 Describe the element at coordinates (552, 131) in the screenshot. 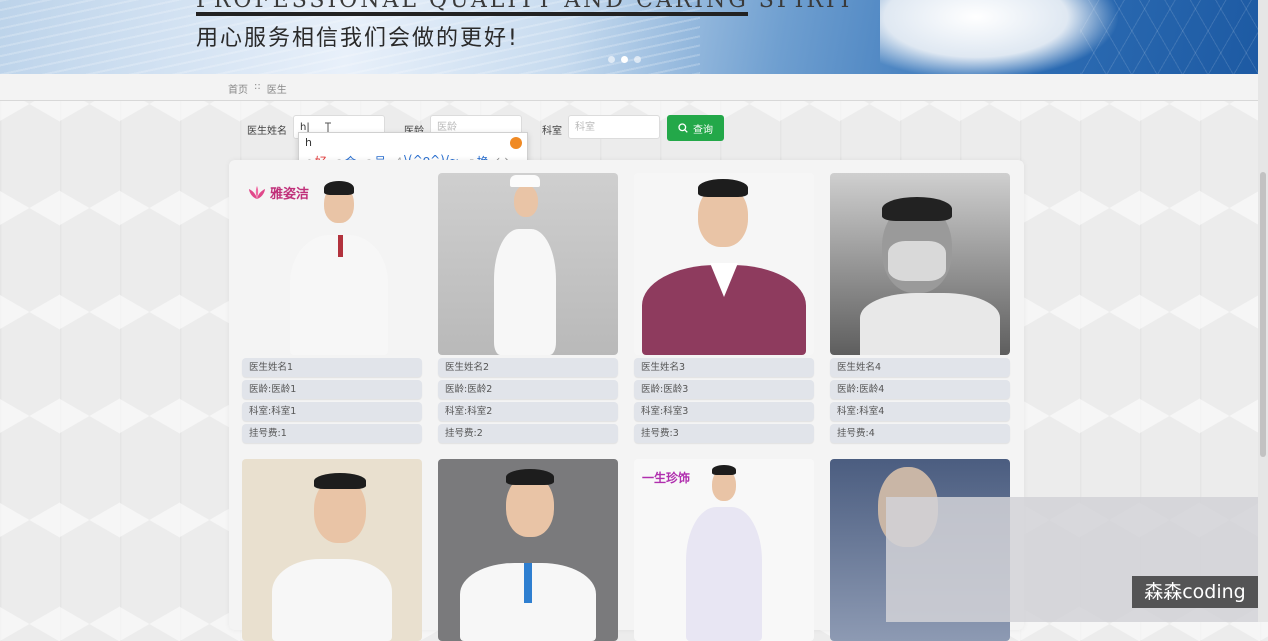

I see `dept-label: 科室` at that location.